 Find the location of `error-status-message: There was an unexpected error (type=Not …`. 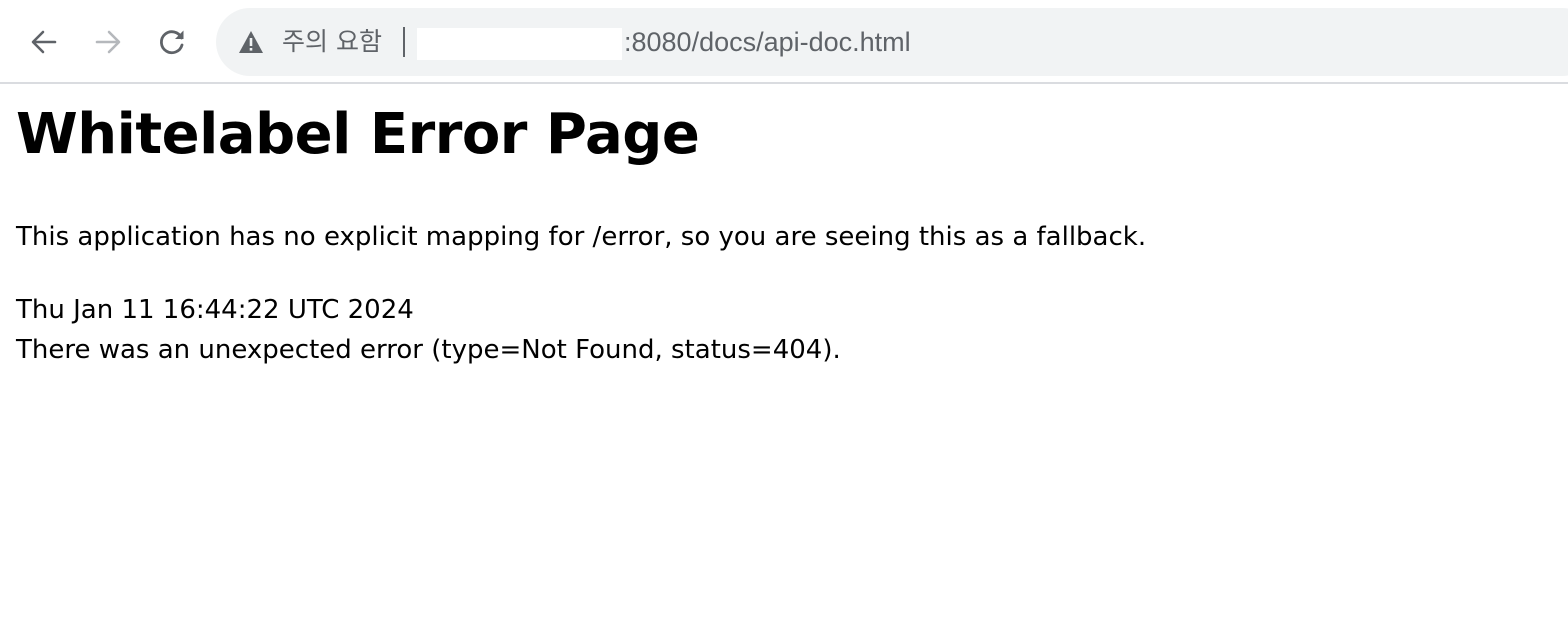

error-status-message: There was an unexpected error (type=Not … is located at coordinates (428, 350).